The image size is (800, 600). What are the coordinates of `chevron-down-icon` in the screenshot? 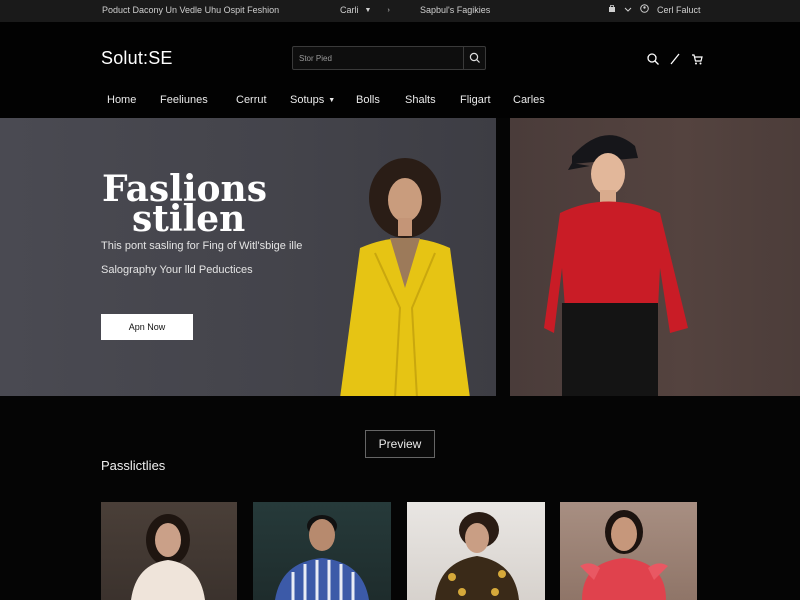 It's located at (628, 10).